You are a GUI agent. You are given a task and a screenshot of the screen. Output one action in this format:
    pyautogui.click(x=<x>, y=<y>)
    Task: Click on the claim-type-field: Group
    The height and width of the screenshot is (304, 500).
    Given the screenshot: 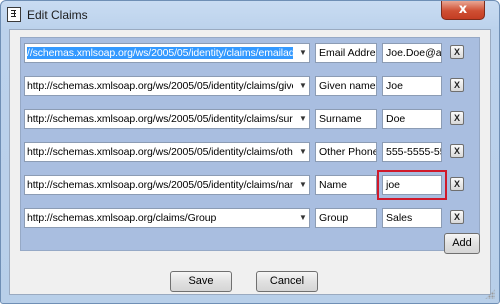 What is the action you would take?
    pyautogui.click(x=346, y=218)
    